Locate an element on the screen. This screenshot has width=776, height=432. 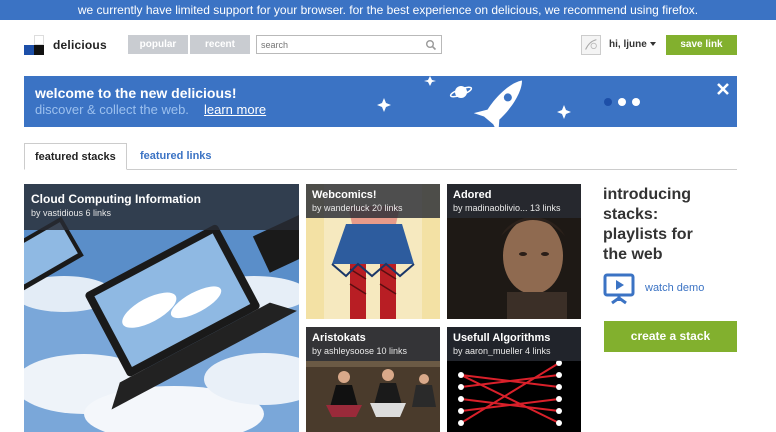
stack-tabs: featured stacks featured links is located at coordinates (380, 156).